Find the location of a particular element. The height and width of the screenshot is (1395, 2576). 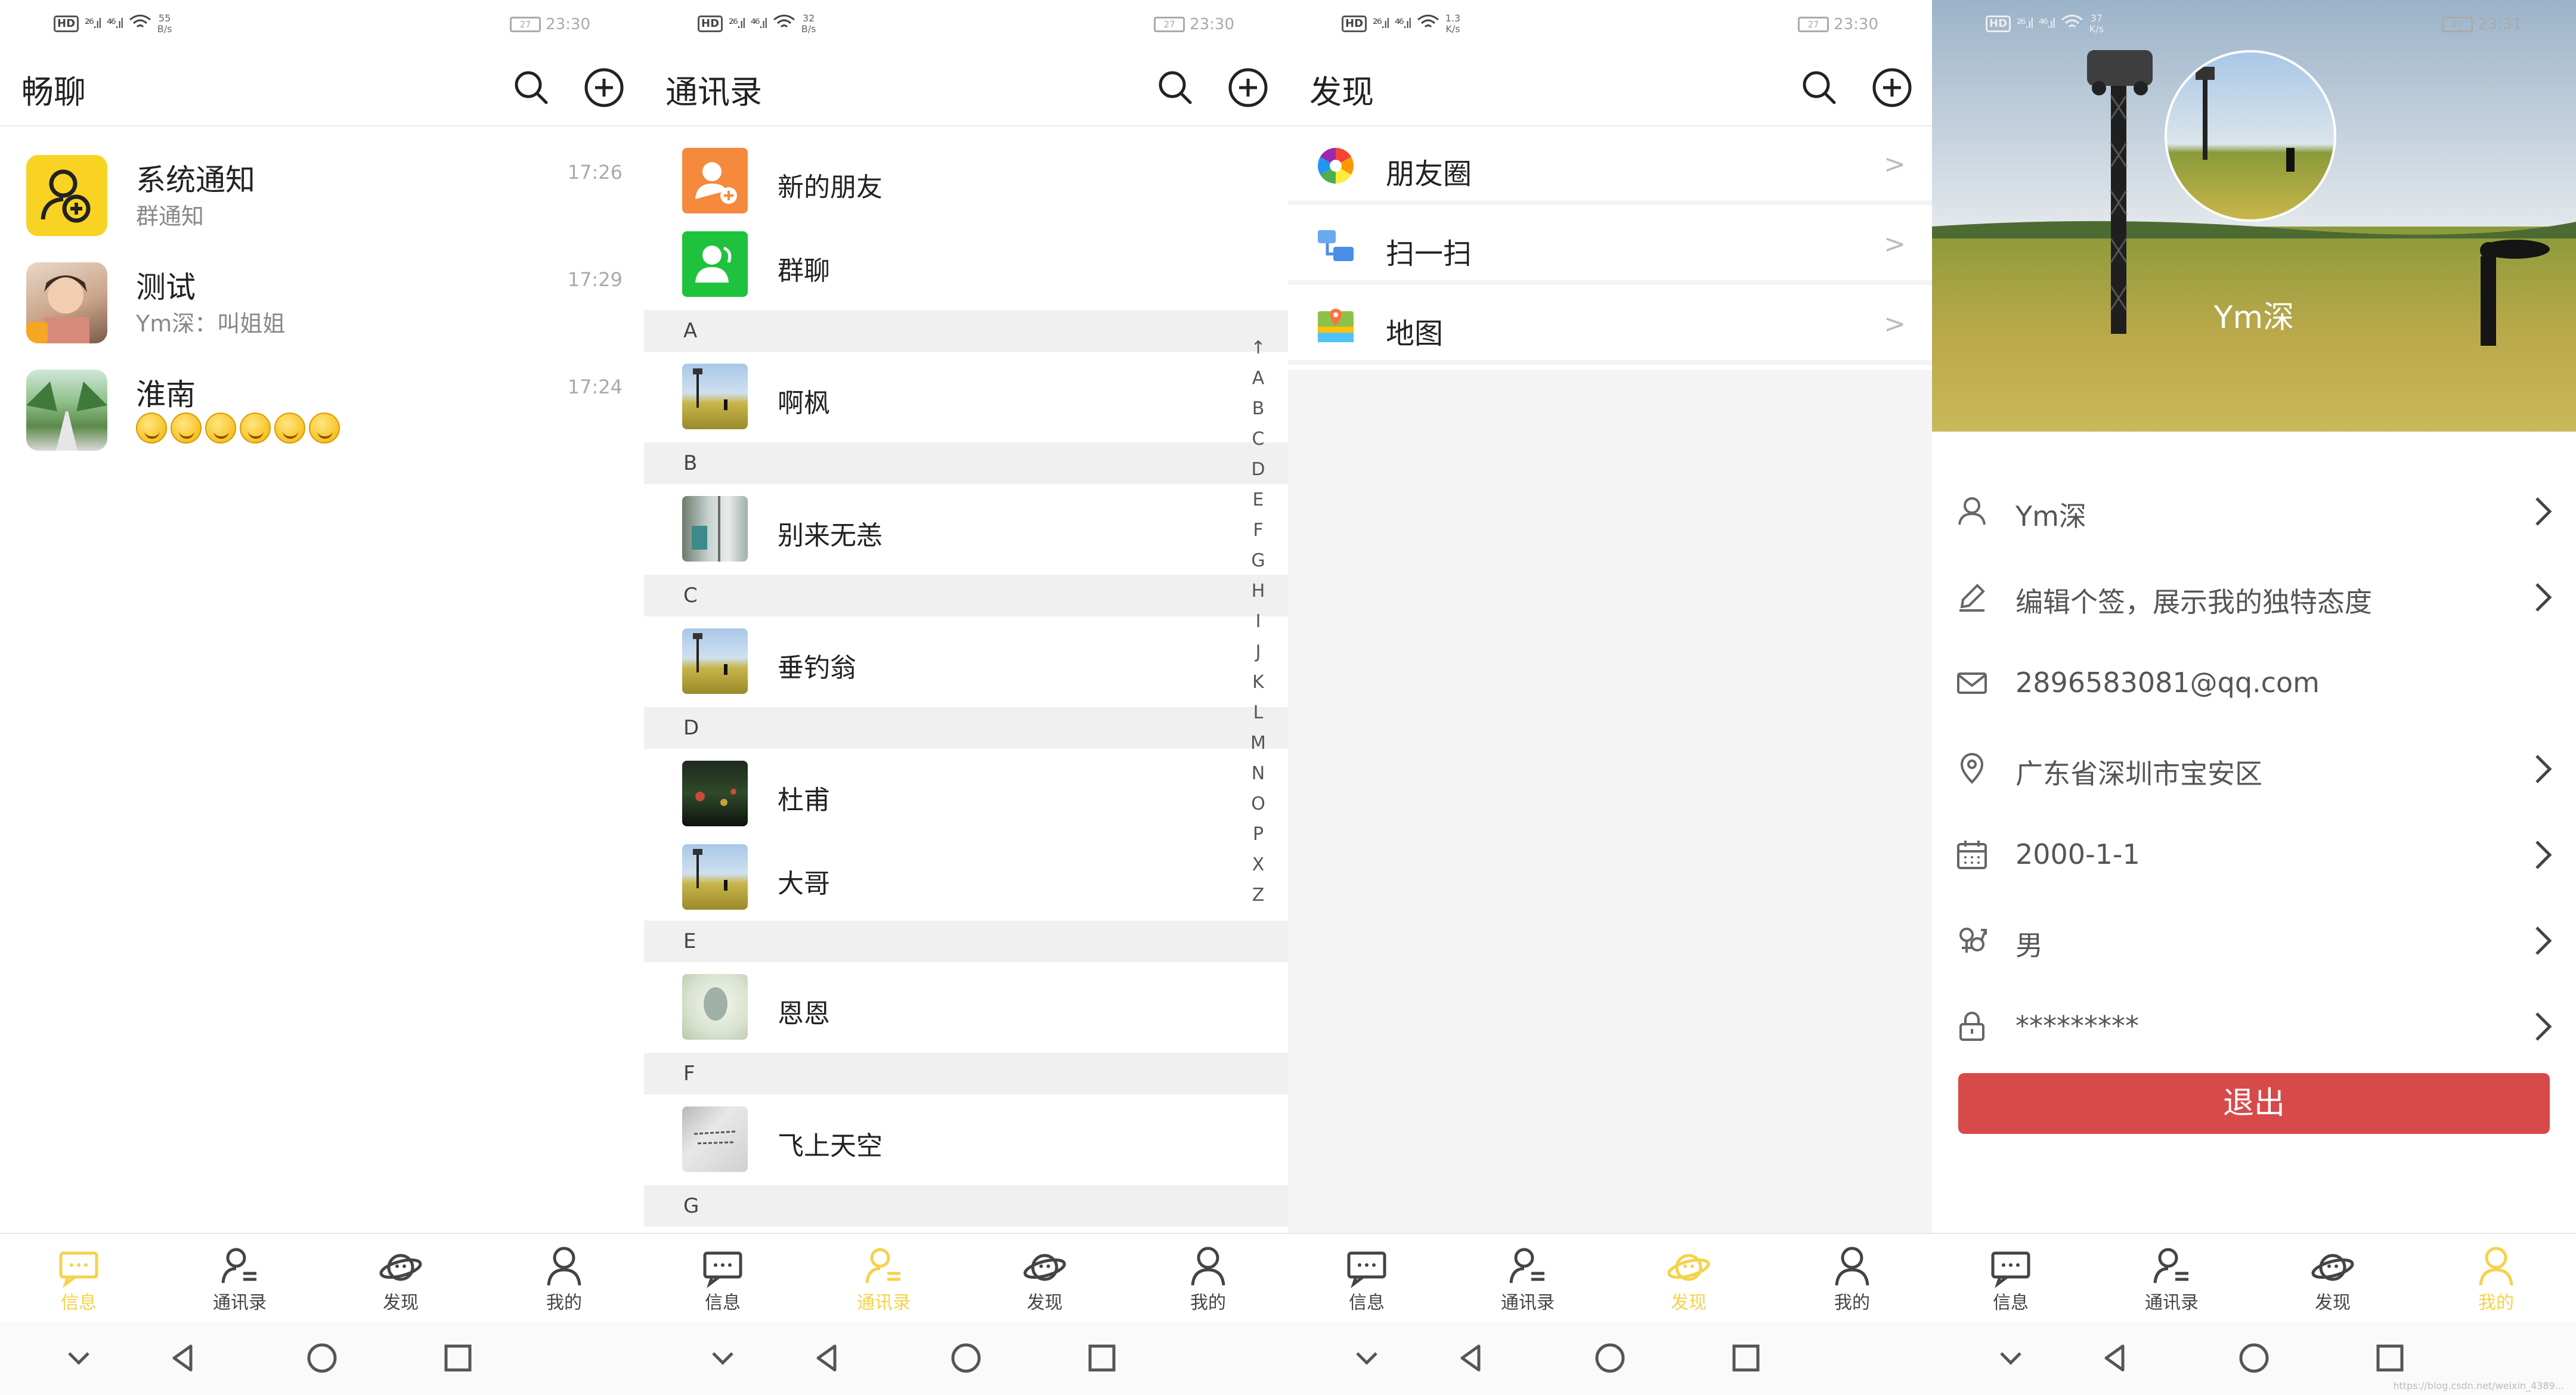

chat-item-huainan: 淮南 17:24 is located at coordinates (322, 408).